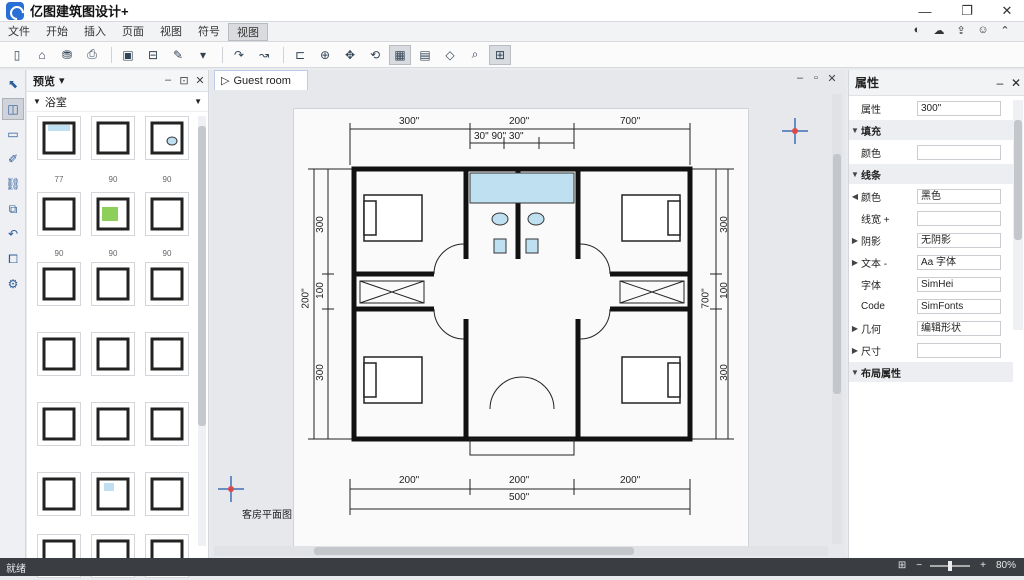  I want to click on undo-icon: ↶, so click(13, 234).